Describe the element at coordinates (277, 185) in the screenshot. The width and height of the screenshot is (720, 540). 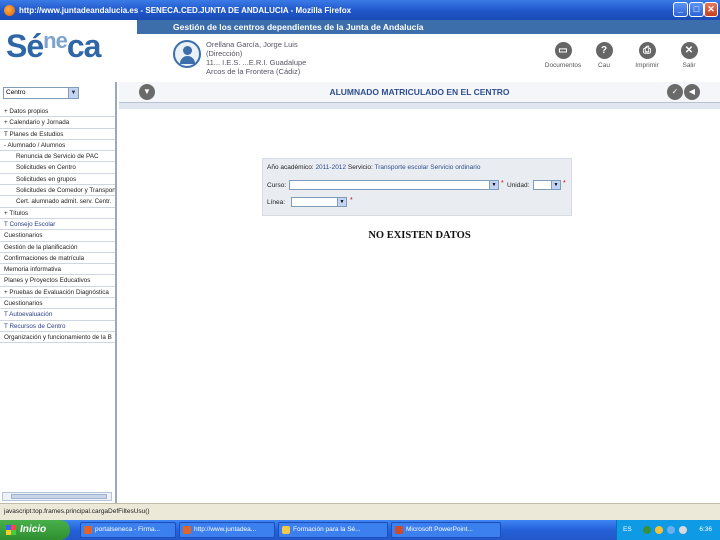
I see `course-label: Curso:` at that location.